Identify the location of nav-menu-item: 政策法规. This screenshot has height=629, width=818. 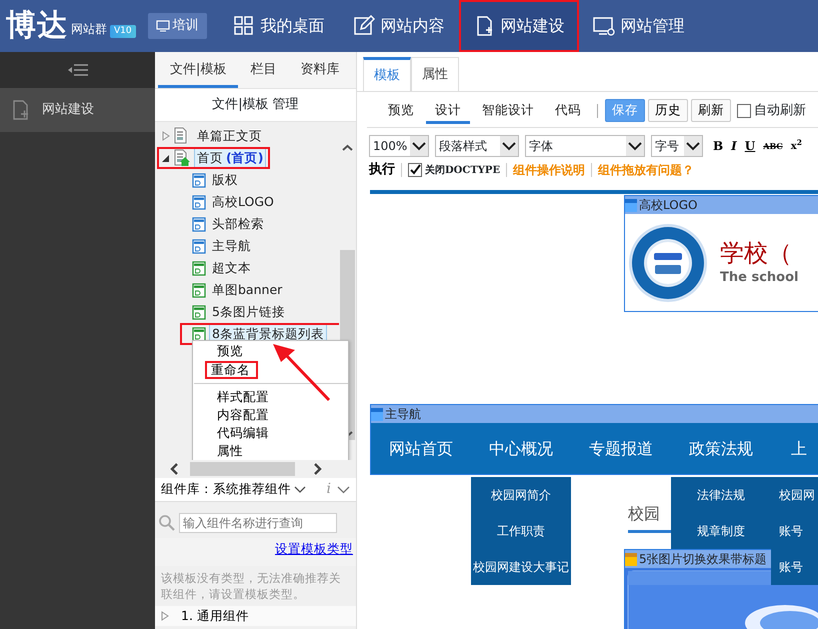
(721, 448).